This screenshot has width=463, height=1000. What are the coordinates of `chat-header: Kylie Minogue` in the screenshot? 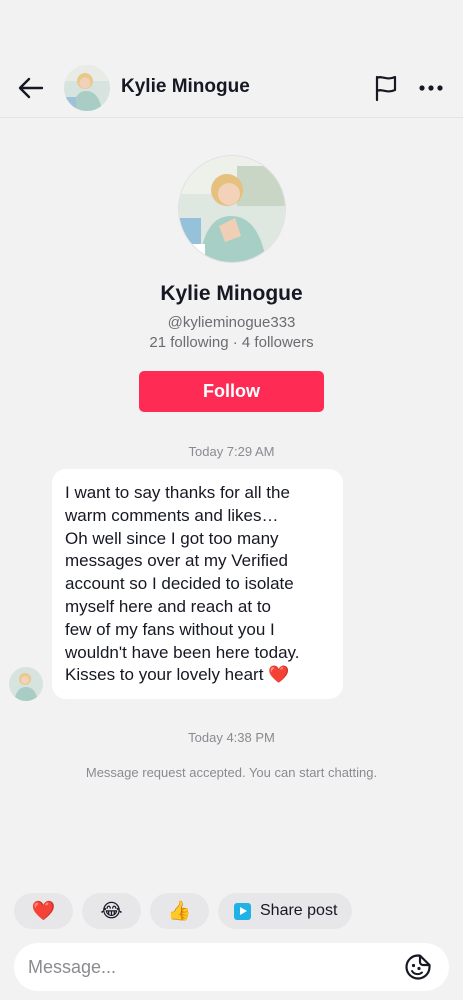 It's located at (231, 88).